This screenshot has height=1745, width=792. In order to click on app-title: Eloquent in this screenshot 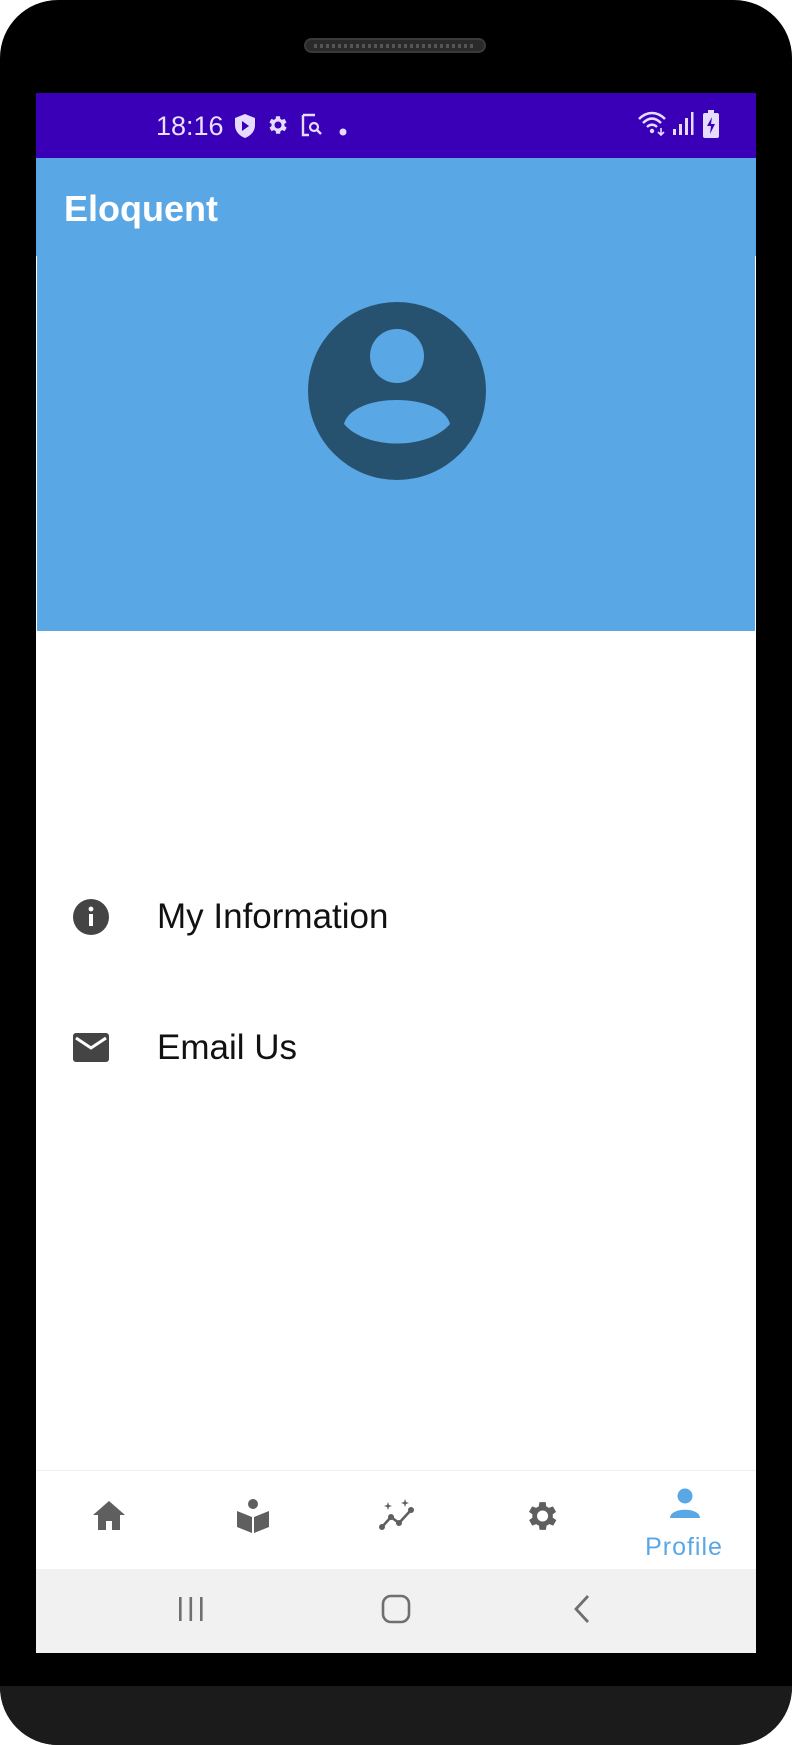, I will do `click(141, 208)`.